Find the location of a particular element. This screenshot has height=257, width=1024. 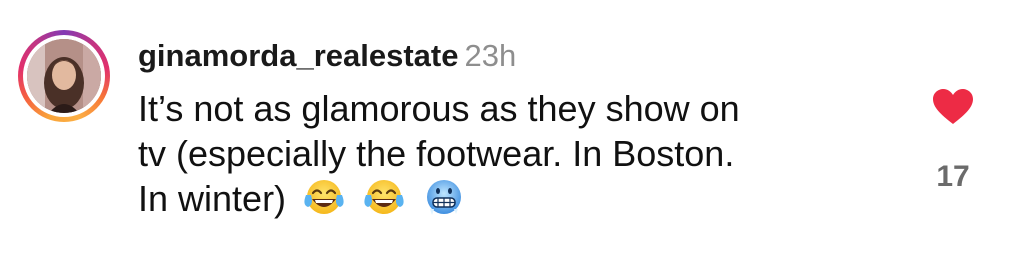

comment-line-last: In winter) is located at coordinates (518, 198).